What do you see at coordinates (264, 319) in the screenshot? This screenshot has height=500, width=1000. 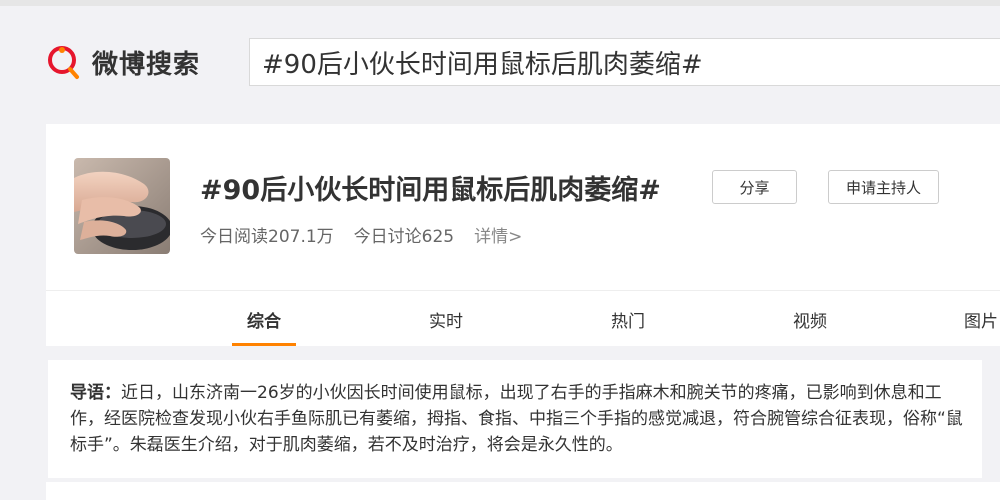 I see `tab-comprehensive: 综合` at bounding box center [264, 319].